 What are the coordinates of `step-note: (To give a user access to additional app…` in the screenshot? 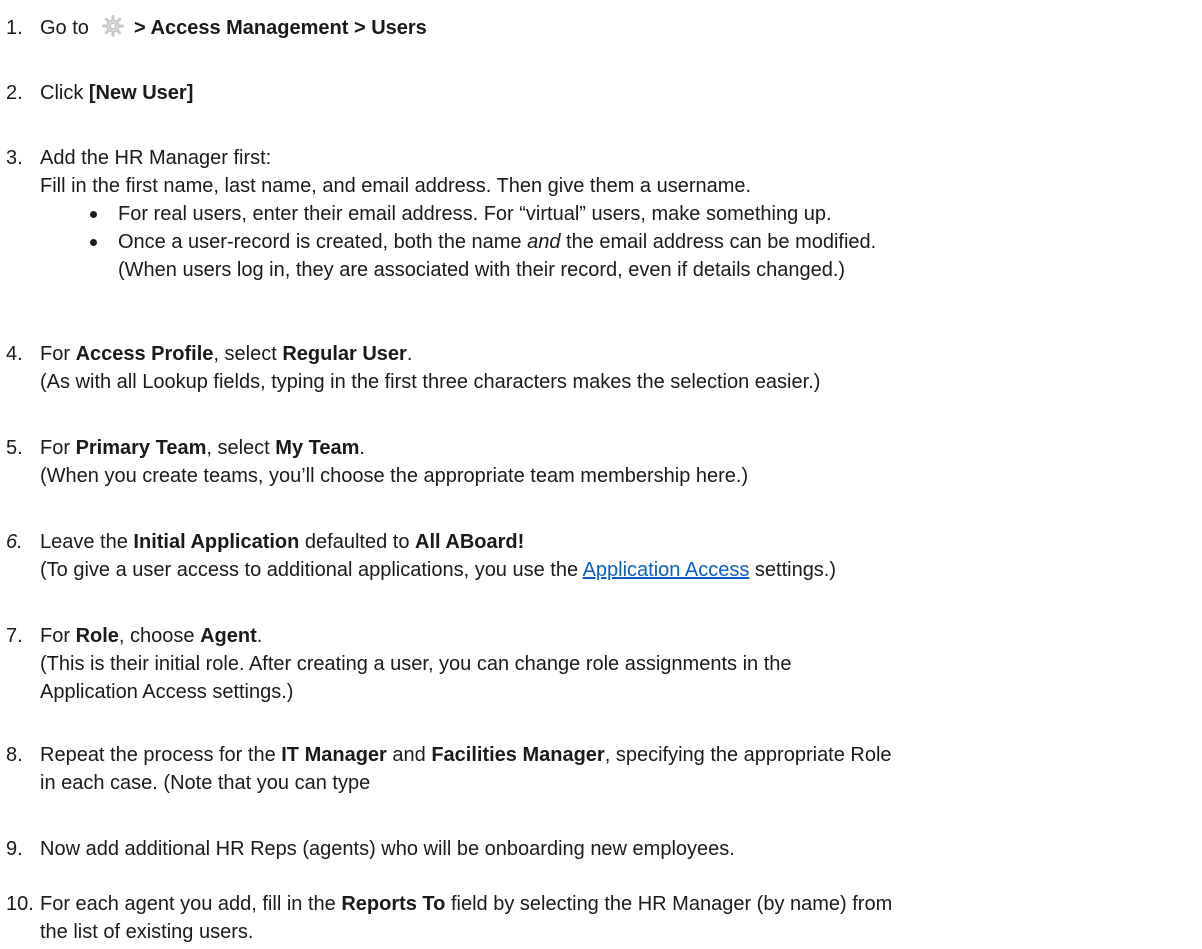 It's located at (311, 570).